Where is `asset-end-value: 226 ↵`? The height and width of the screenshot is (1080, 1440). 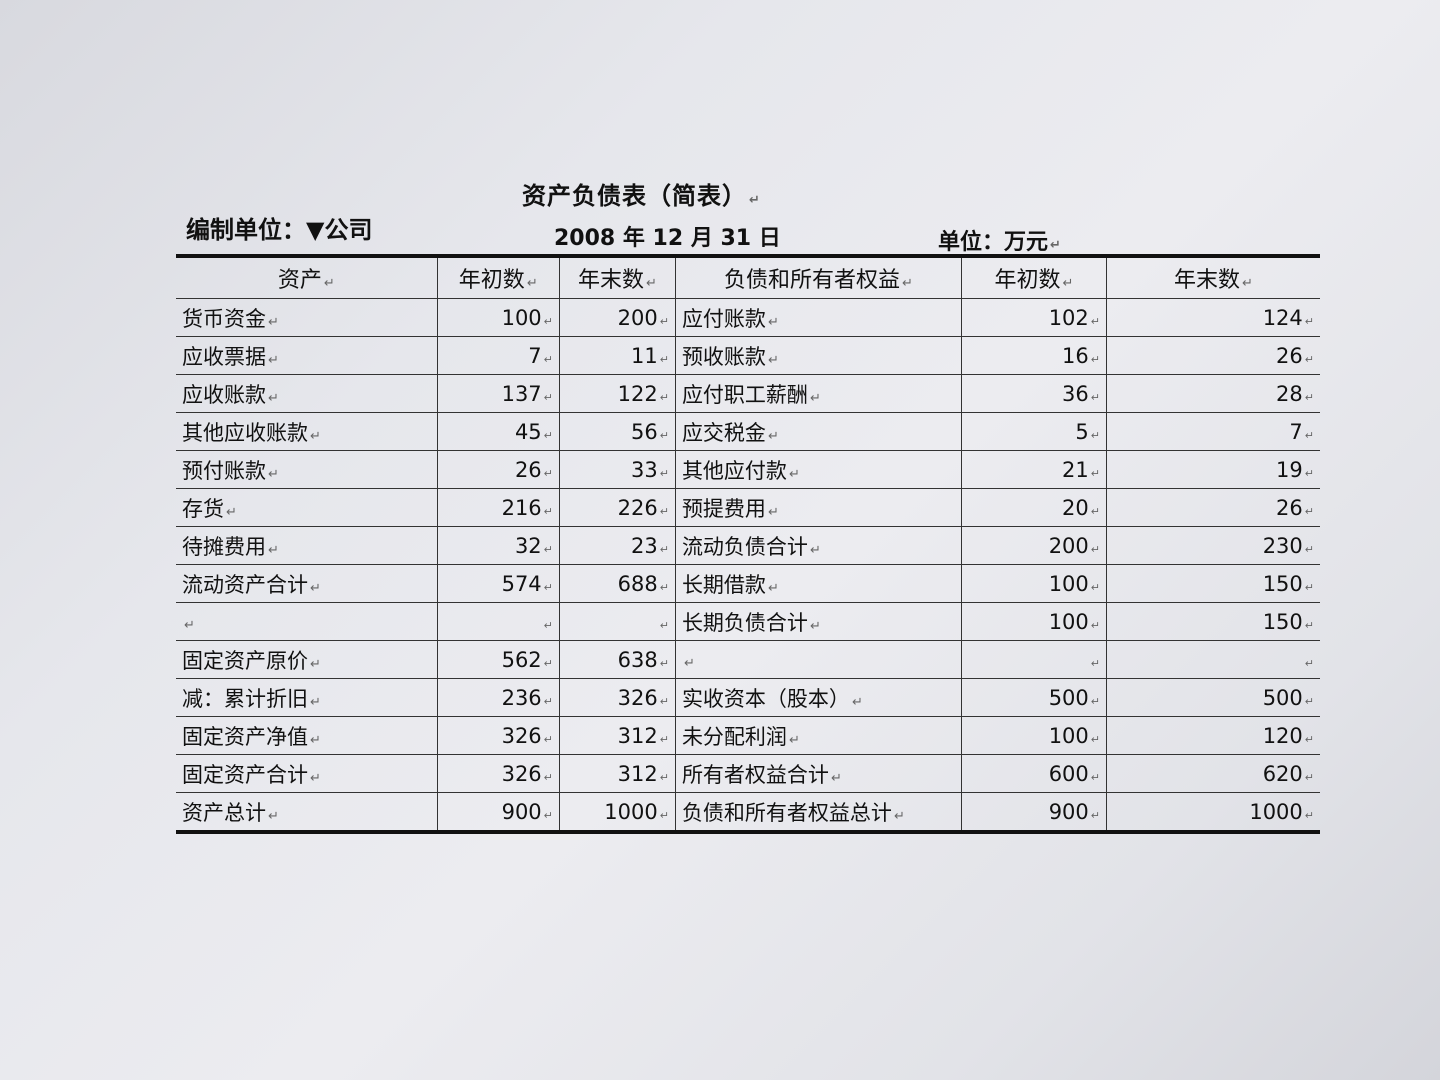 asset-end-value: 226 ↵ is located at coordinates (617, 507).